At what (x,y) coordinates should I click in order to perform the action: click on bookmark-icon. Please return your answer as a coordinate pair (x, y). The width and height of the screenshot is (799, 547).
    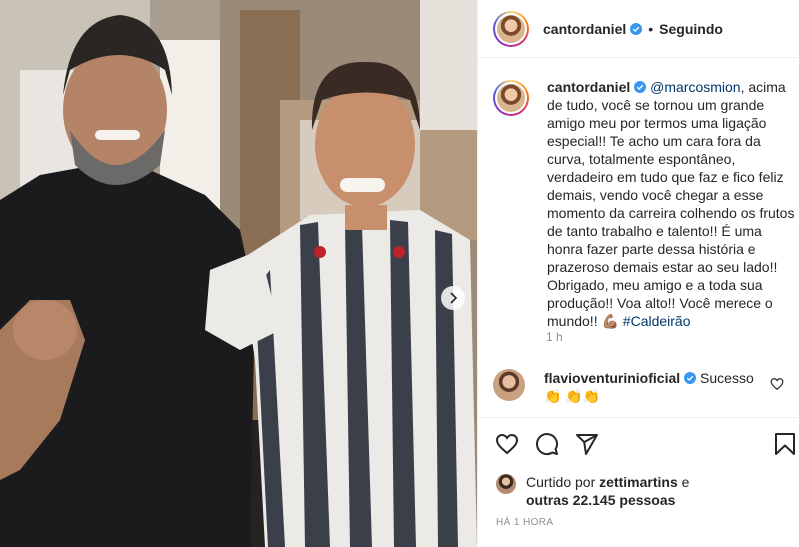
    Looking at the image, I should click on (785, 444).